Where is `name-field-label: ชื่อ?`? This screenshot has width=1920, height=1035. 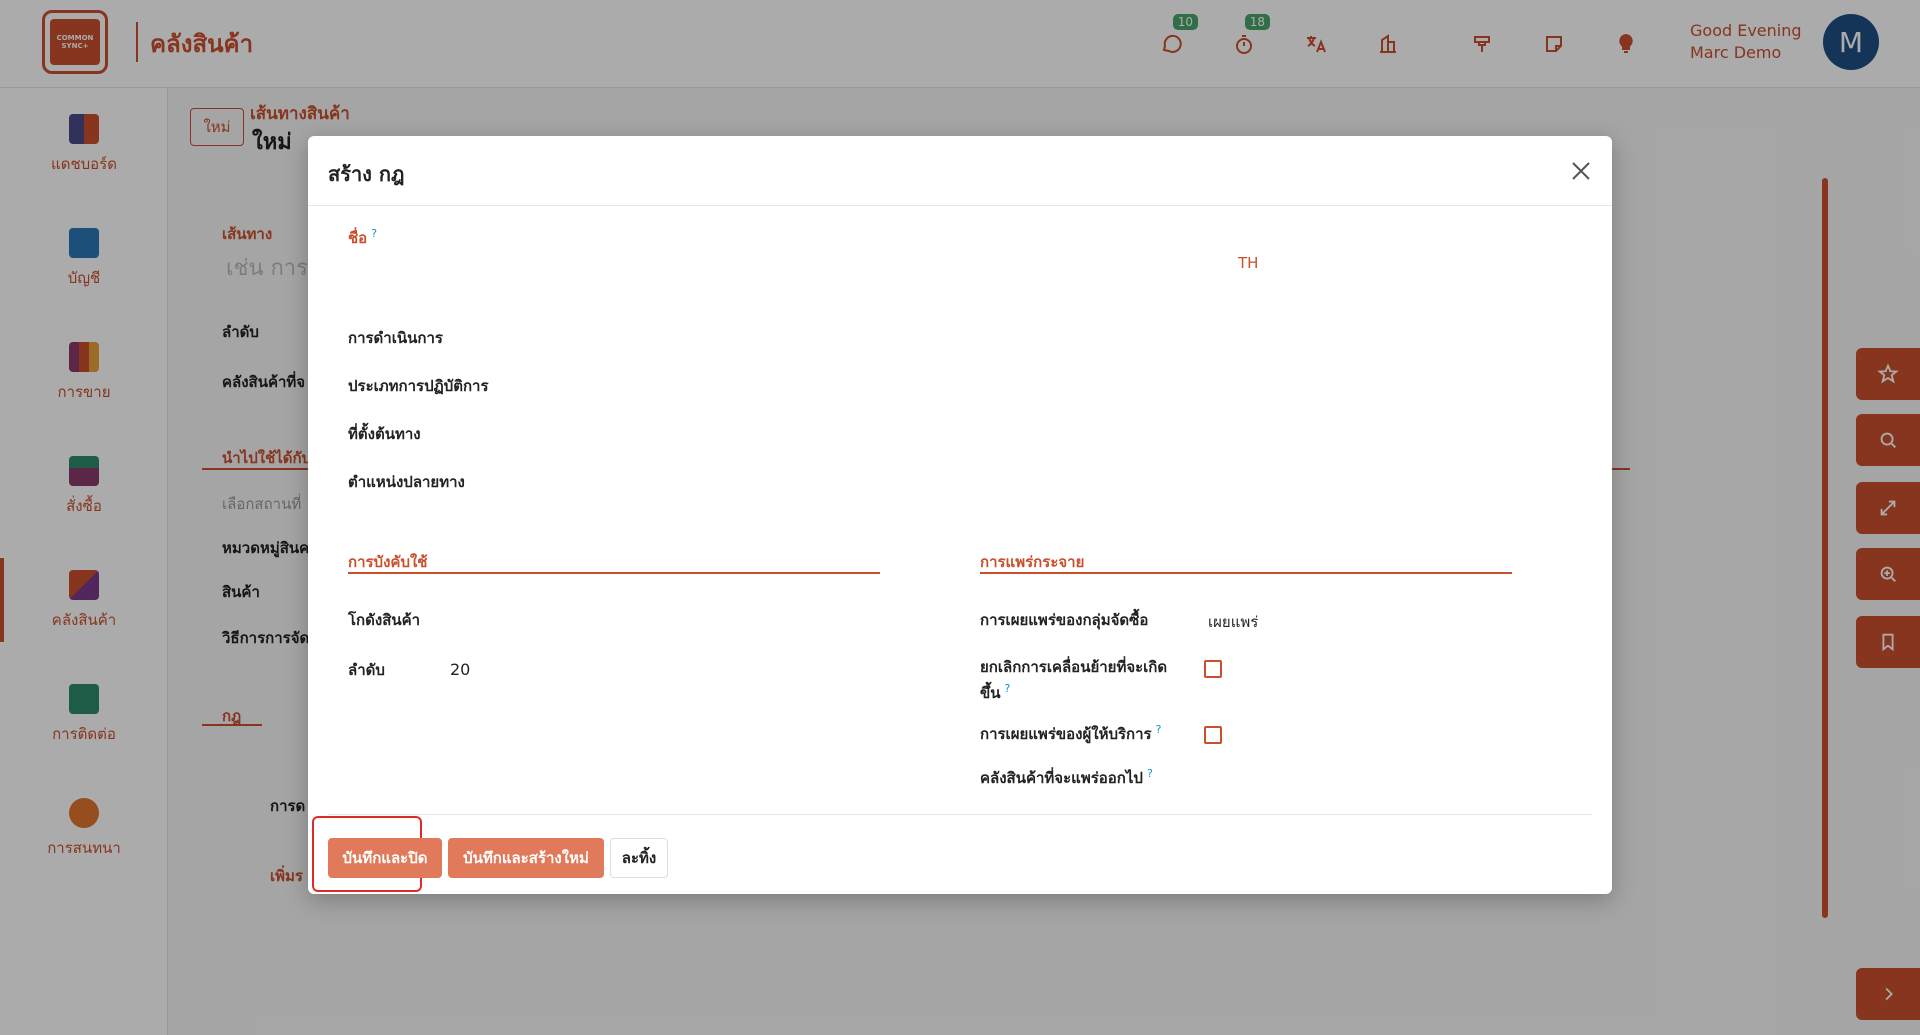
name-field-label: ชื่อ? is located at coordinates (362, 238).